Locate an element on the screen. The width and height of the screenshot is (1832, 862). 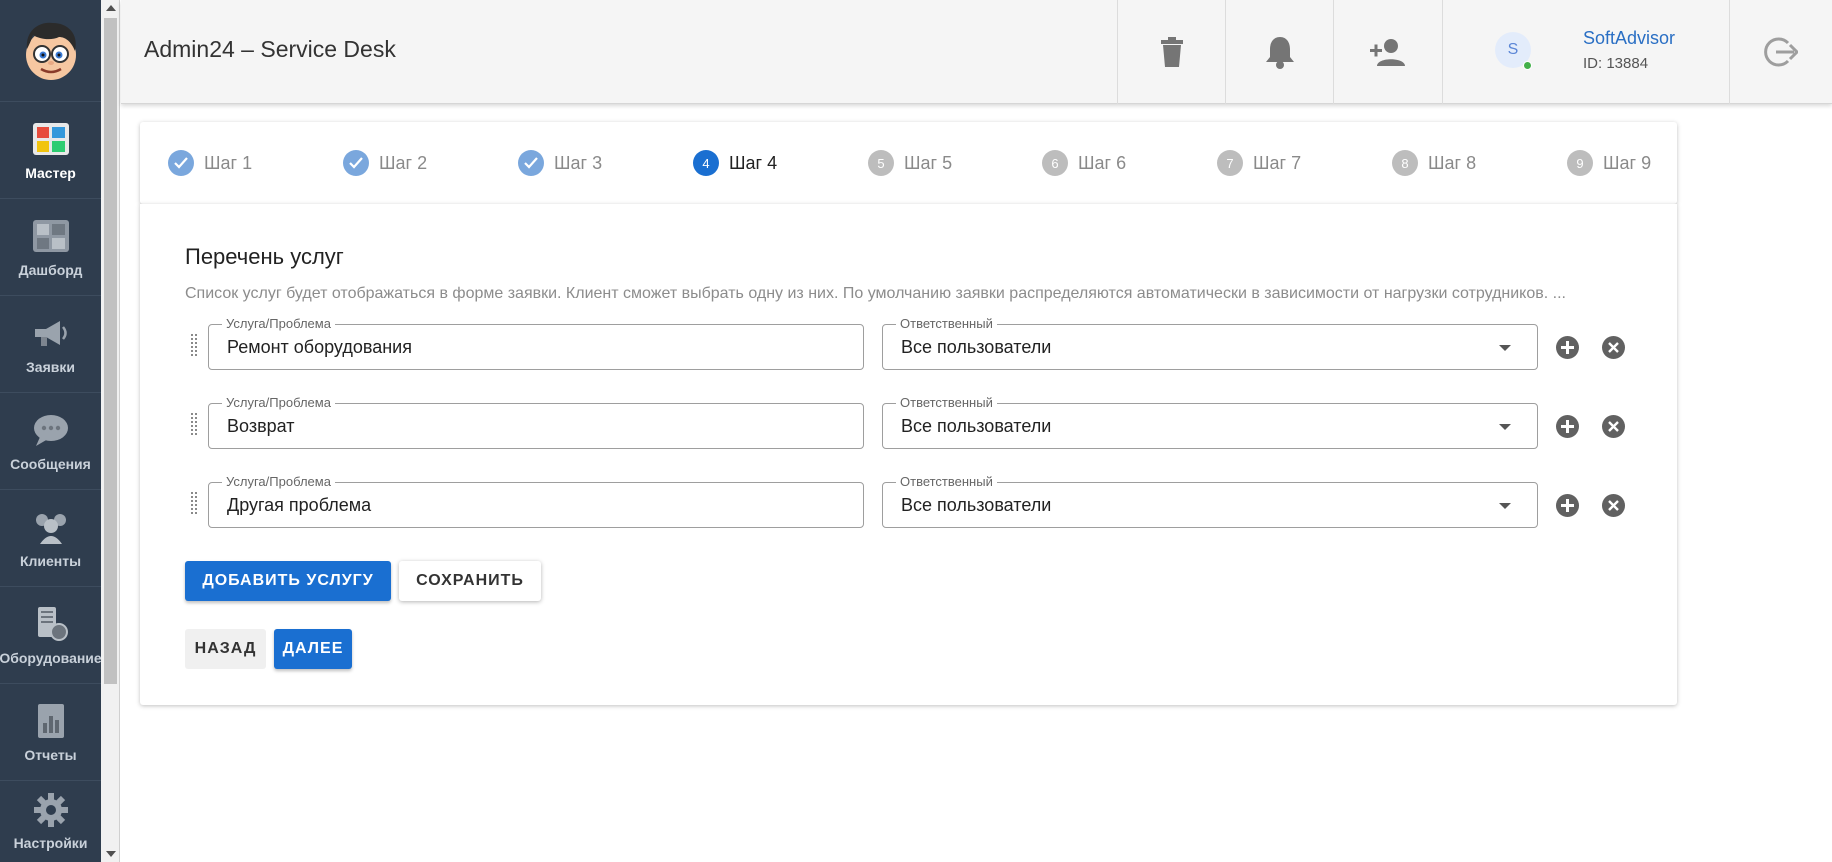
page-title: Перечень услуг is located at coordinates (264, 256).